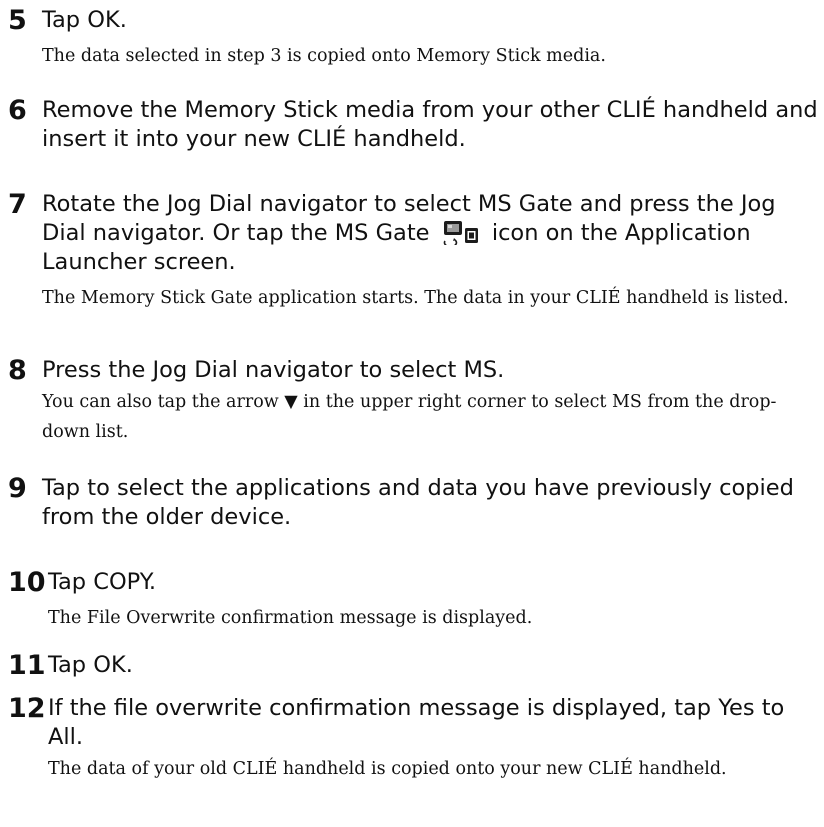  Describe the element at coordinates (17, 110) in the screenshot. I see `step-number: 6` at that location.